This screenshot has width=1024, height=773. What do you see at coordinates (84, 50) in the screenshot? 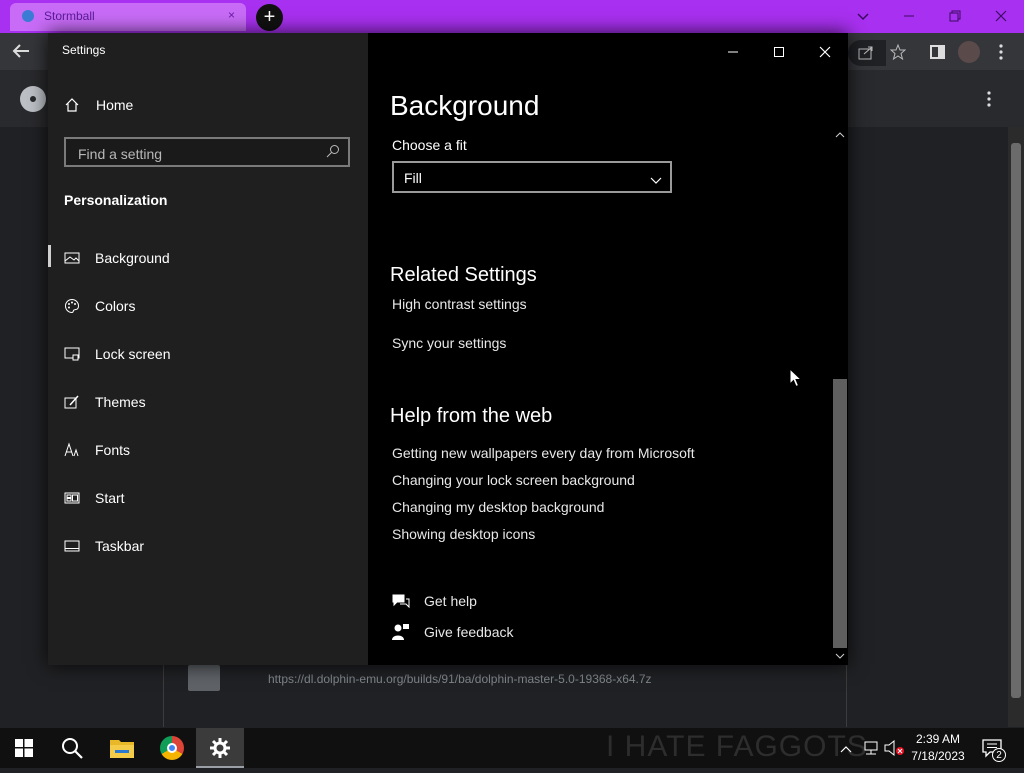
I see `app-title: Settings` at bounding box center [84, 50].